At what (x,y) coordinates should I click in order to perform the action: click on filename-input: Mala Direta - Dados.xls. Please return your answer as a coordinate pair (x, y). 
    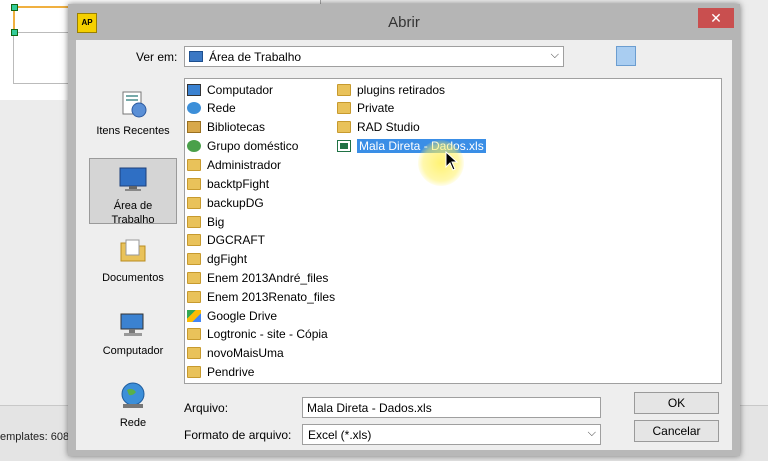
    Looking at the image, I should click on (451, 407).